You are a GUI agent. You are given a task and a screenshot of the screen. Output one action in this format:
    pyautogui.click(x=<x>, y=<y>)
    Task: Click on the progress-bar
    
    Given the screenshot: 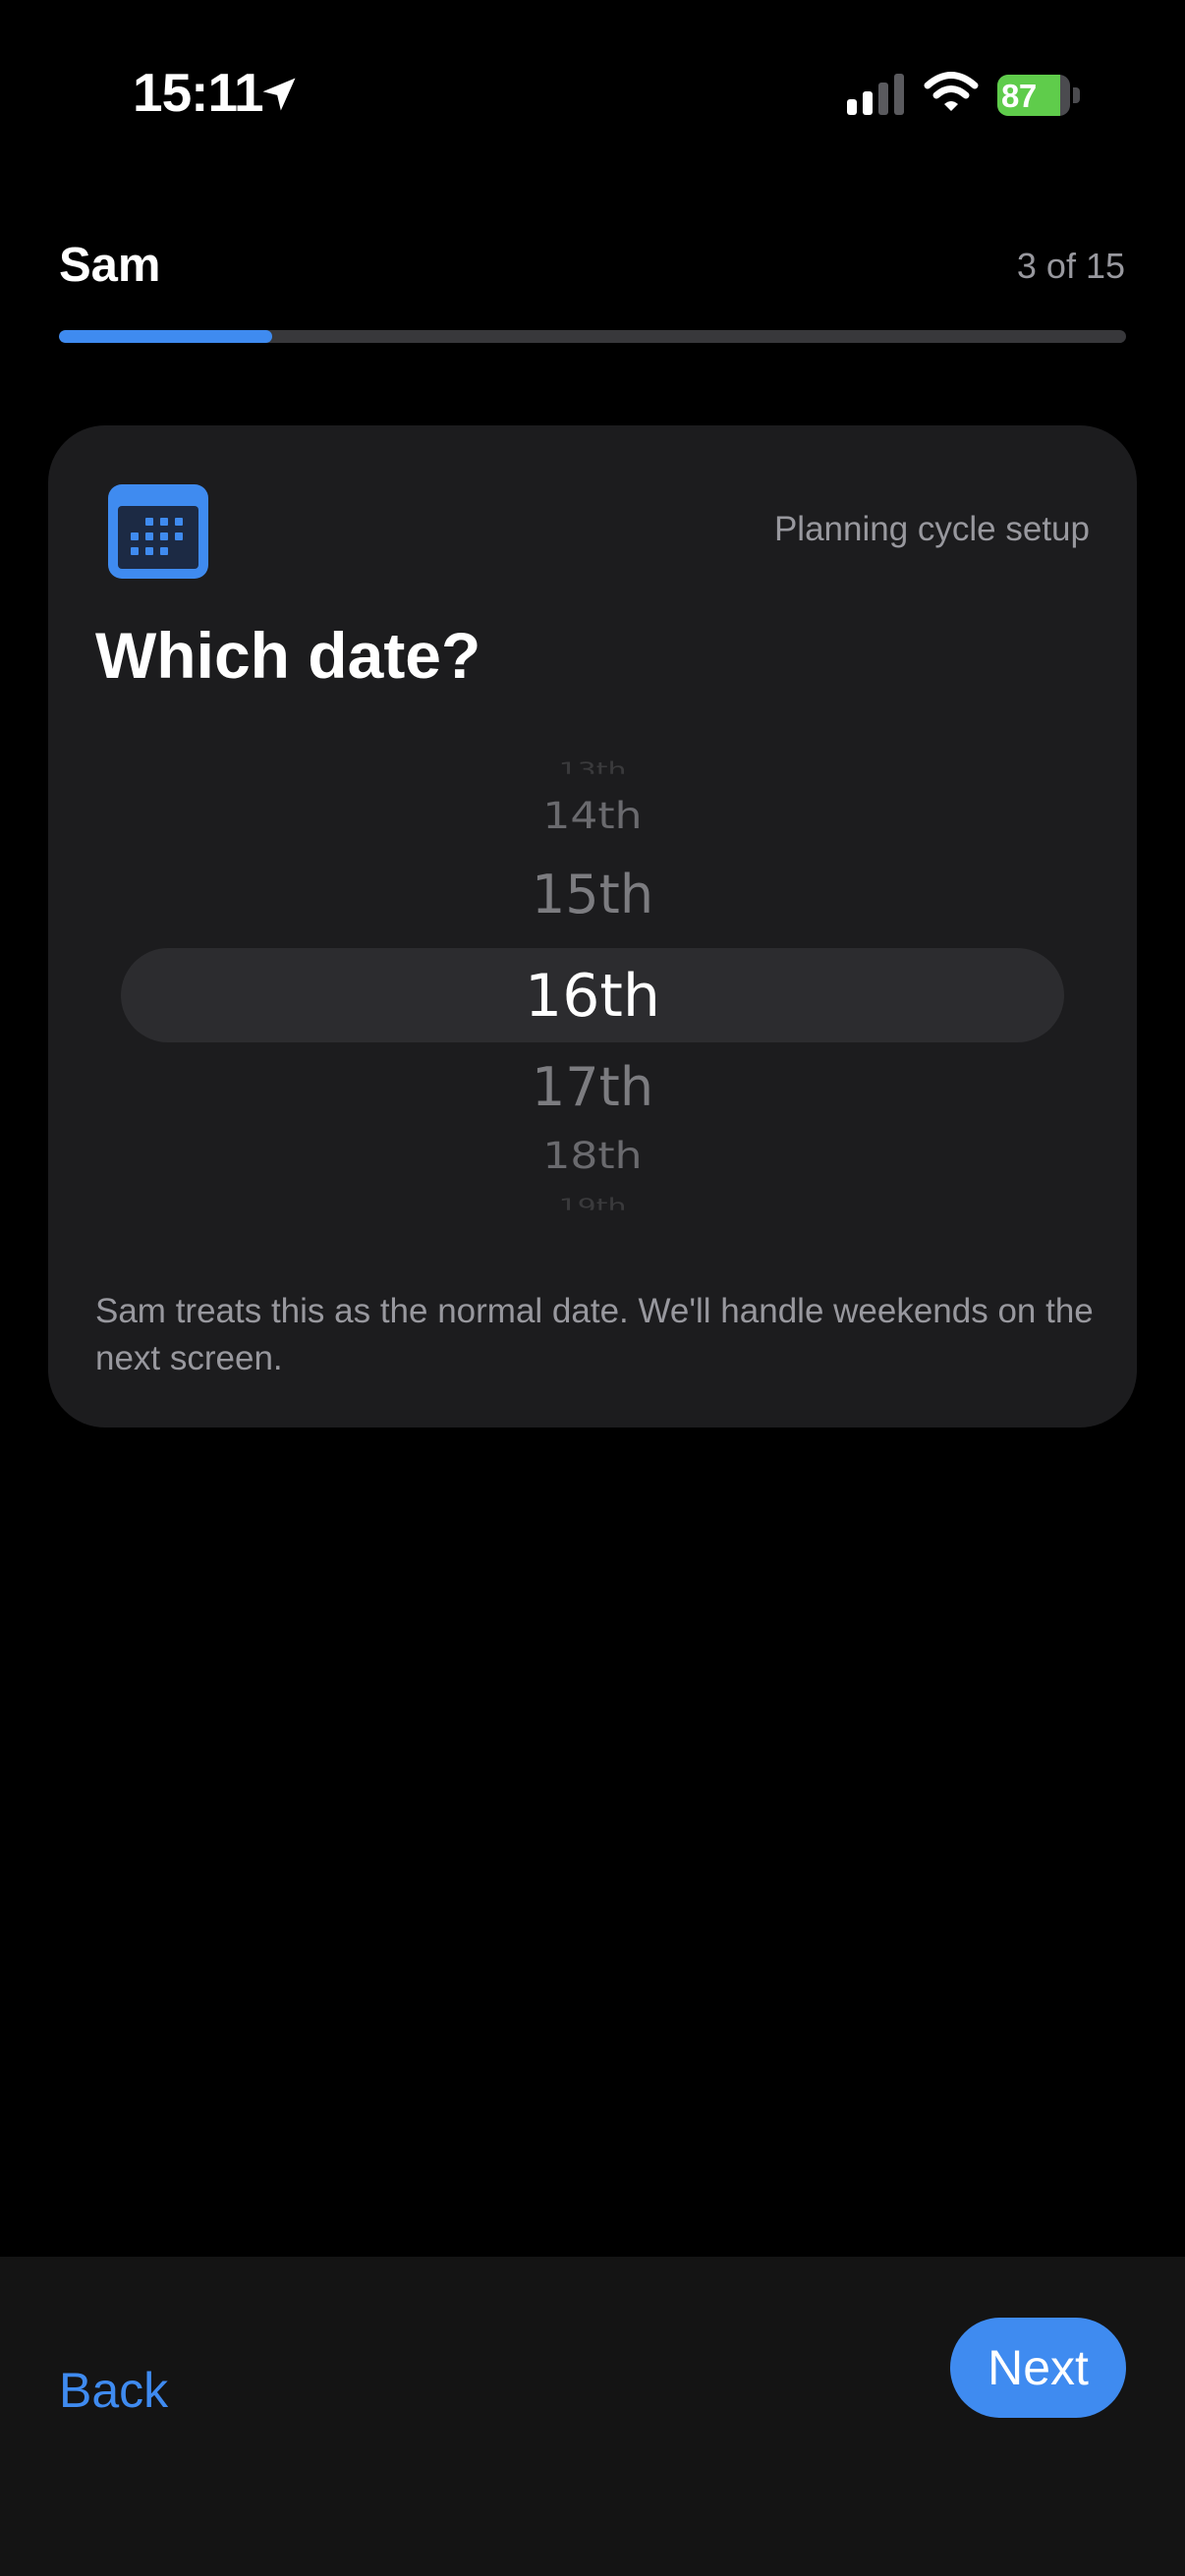 What is the action you would take?
    pyautogui.click(x=592, y=336)
    